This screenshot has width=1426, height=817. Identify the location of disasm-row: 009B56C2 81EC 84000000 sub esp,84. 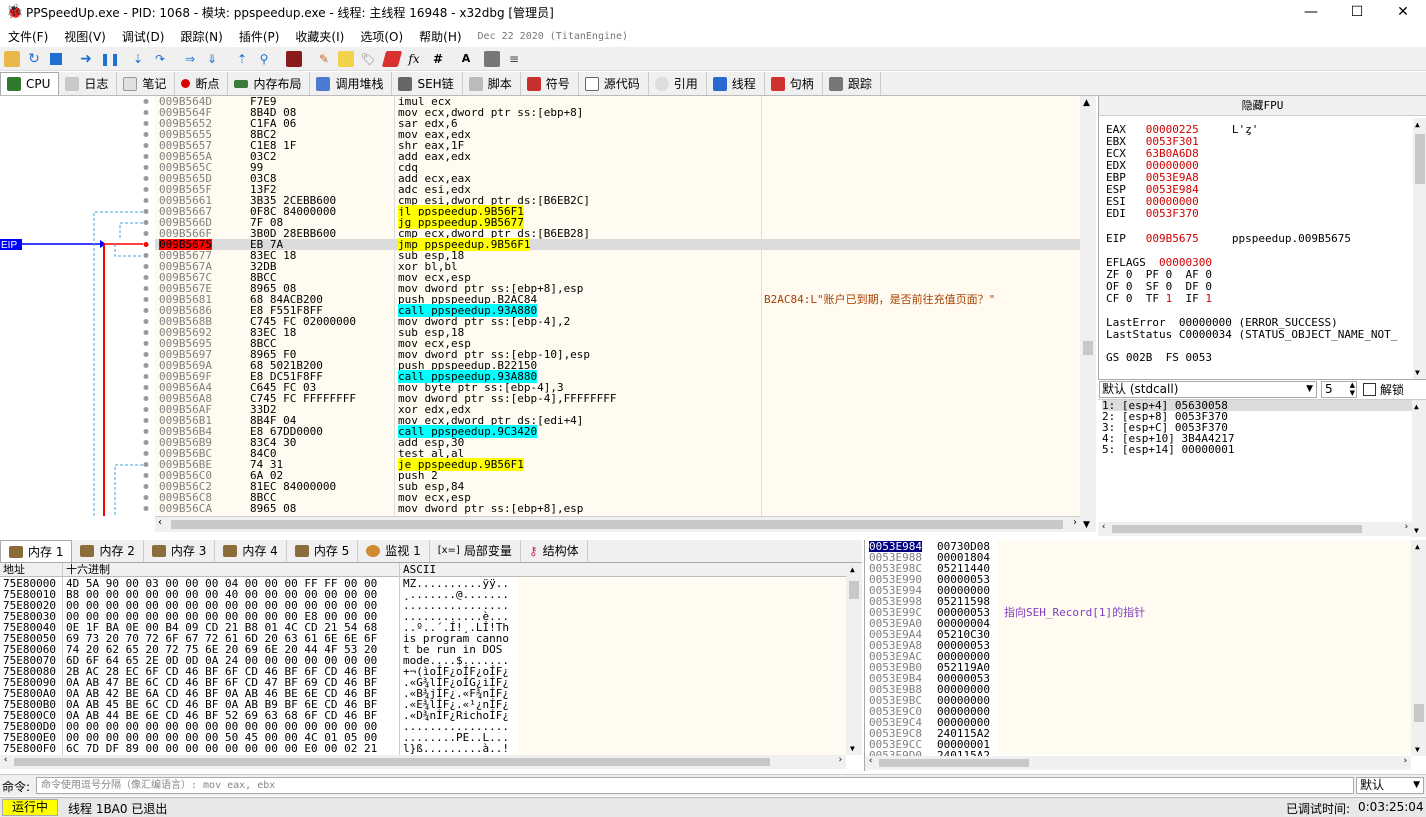
(617, 486).